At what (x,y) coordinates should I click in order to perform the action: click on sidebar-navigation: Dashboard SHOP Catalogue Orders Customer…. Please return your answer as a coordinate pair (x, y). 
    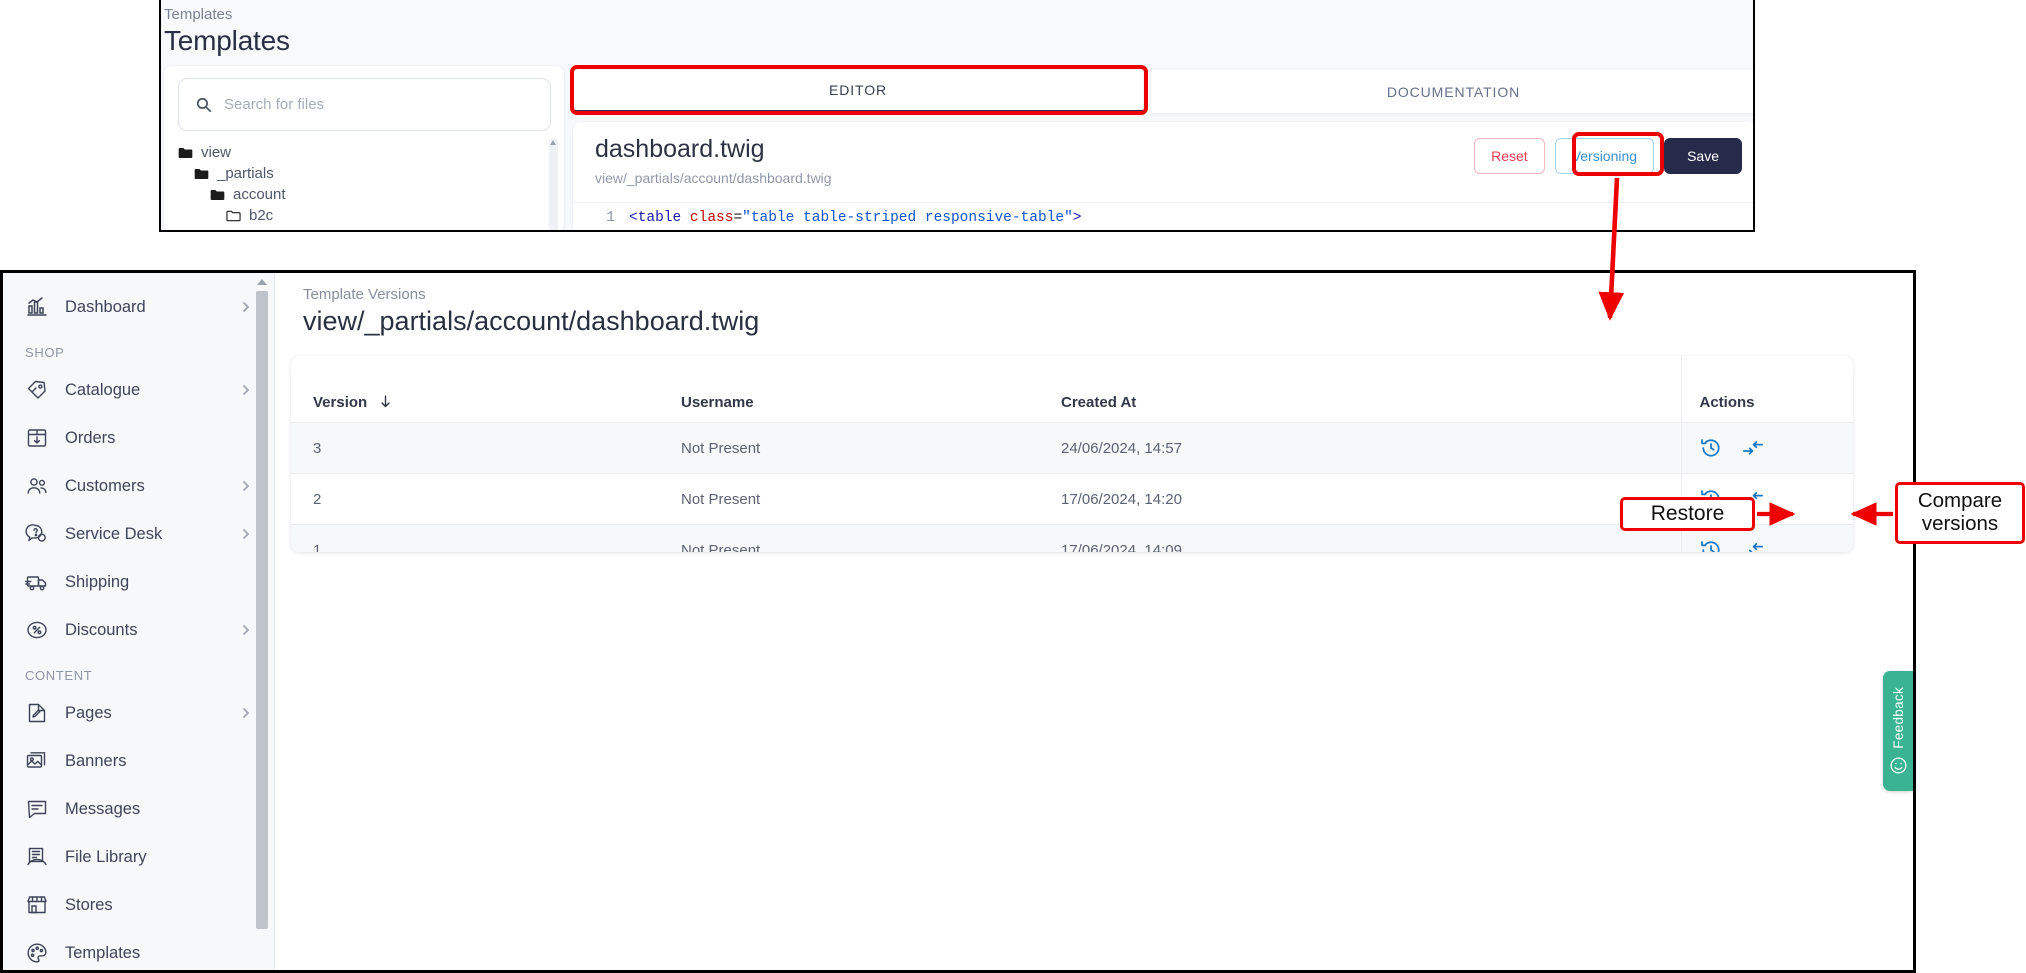
    Looking at the image, I should click on (139, 621).